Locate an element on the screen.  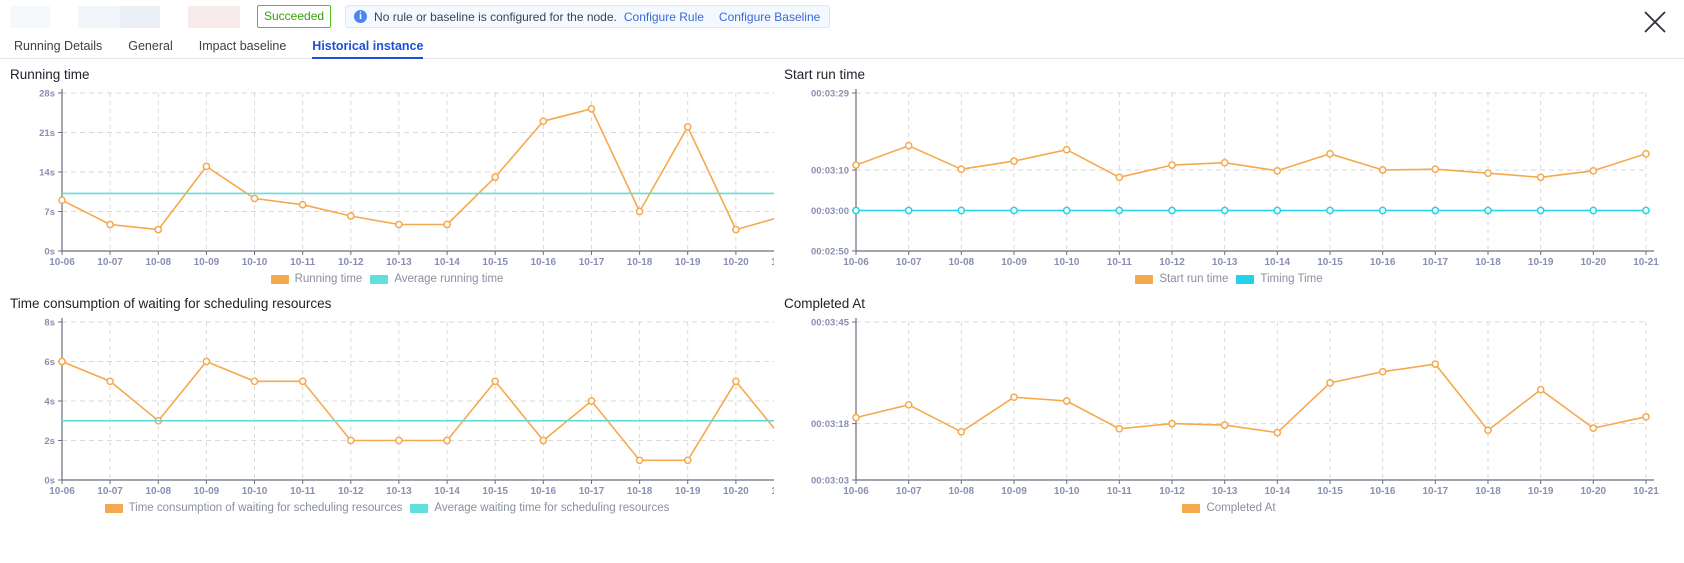
tab-general: General is located at coordinates (150, 48).